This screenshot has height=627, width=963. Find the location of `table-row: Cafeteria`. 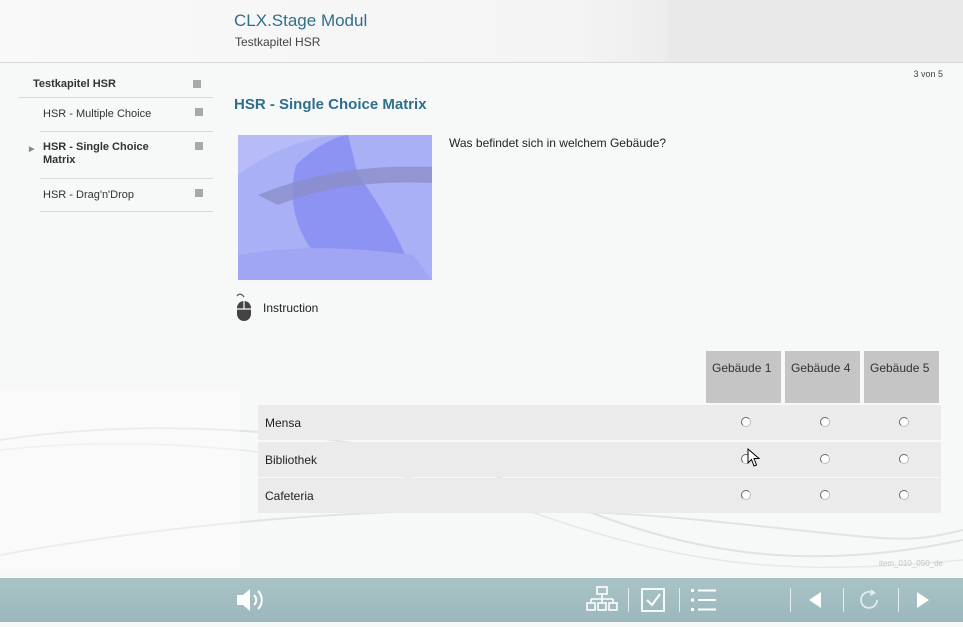

table-row: Cafeteria is located at coordinates (599, 495).